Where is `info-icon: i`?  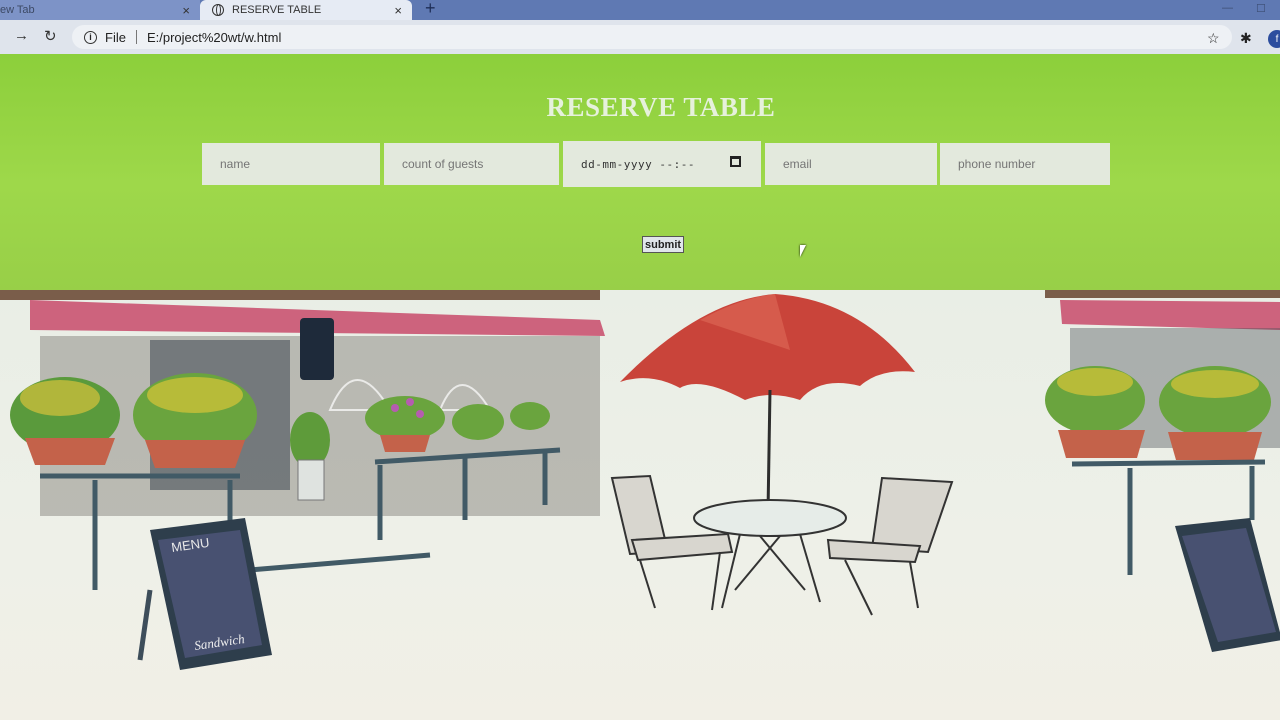 info-icon: i is located at coordinates (90, 37).